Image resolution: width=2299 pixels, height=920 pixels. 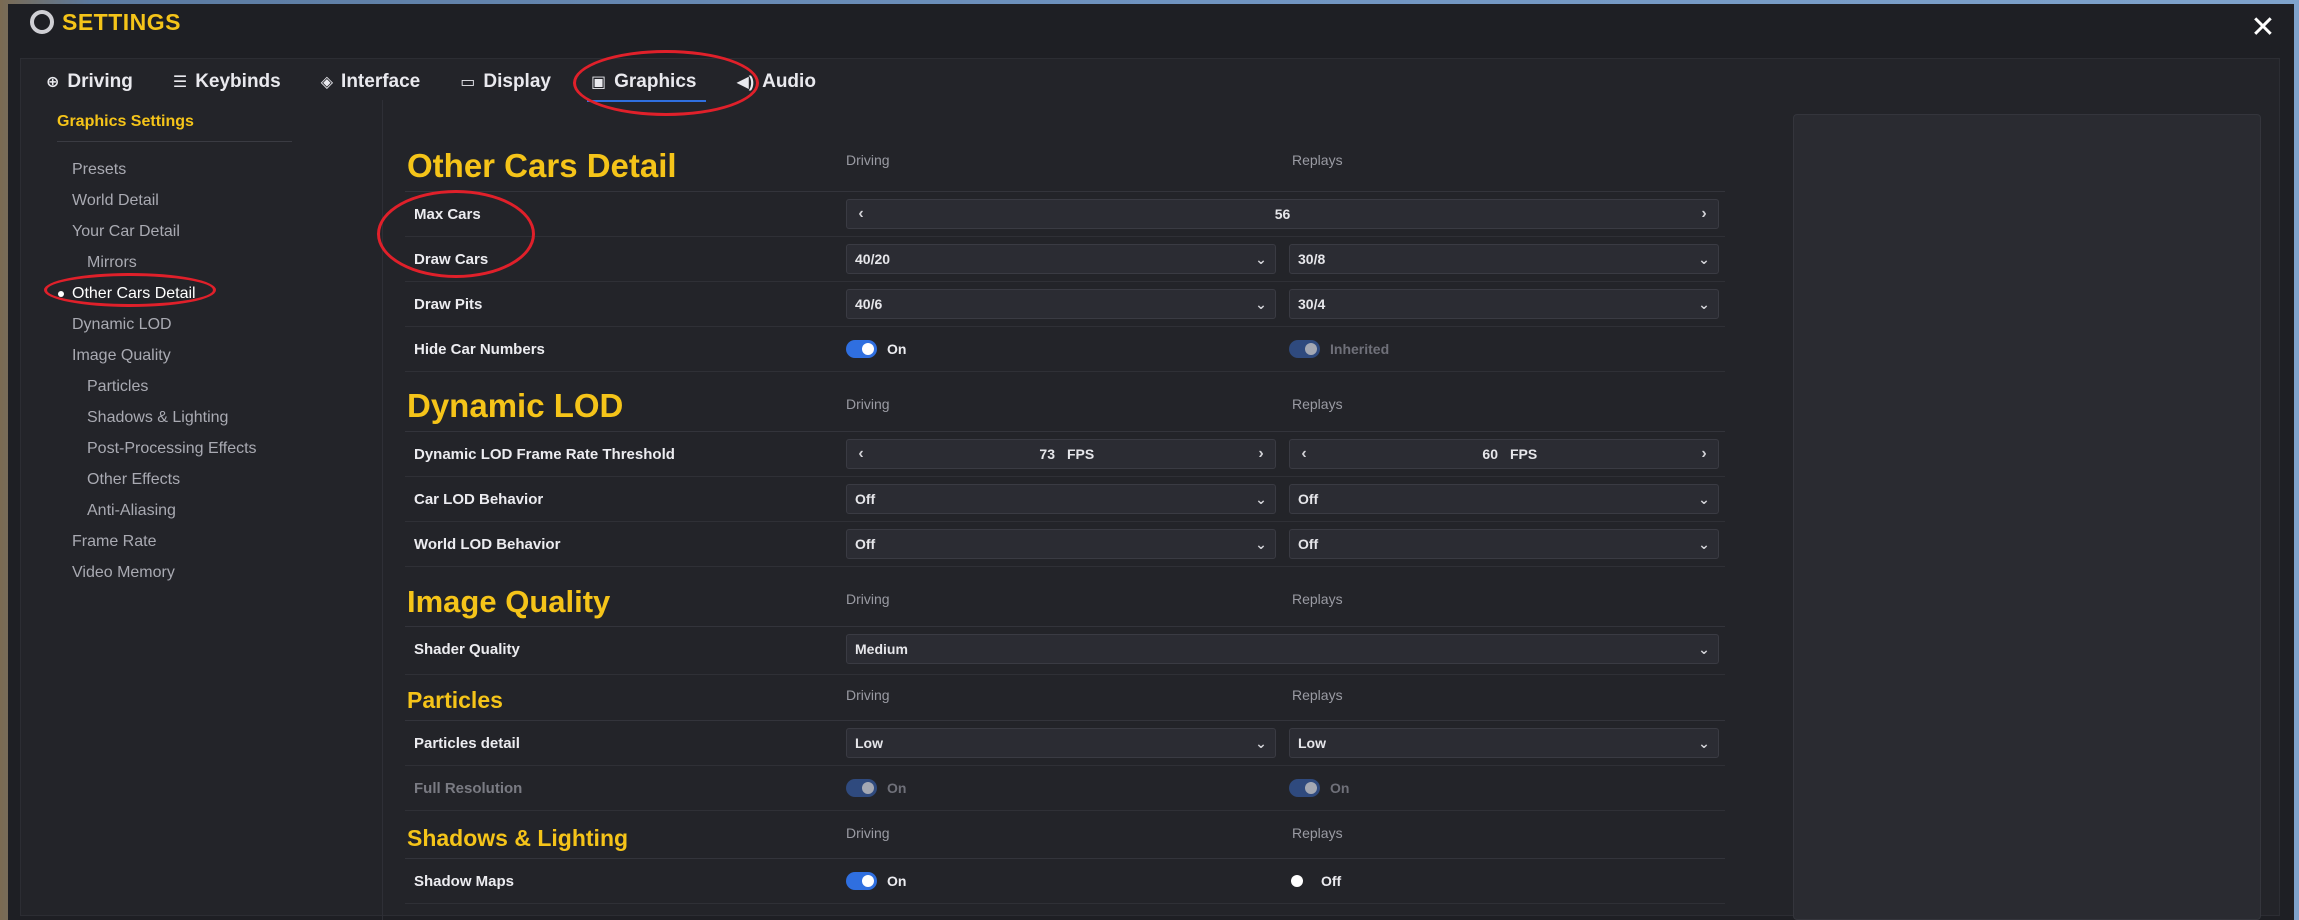 I want to click on setting-row-draw-cars: Draw Cars 40/20 ⌄ 30/8 ⌄, so click(x=1065, y=259).